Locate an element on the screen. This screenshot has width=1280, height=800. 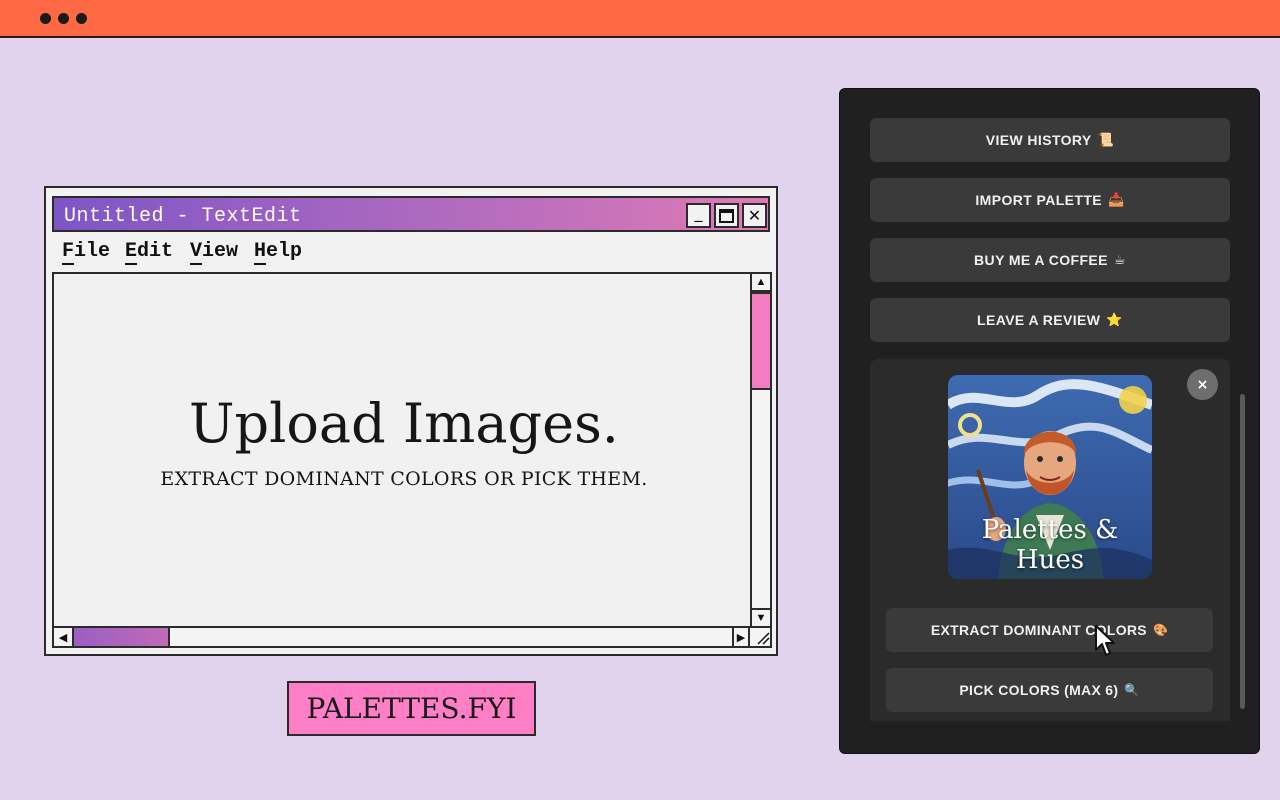
menu-file-label: File is located at coordinates (86, 251).